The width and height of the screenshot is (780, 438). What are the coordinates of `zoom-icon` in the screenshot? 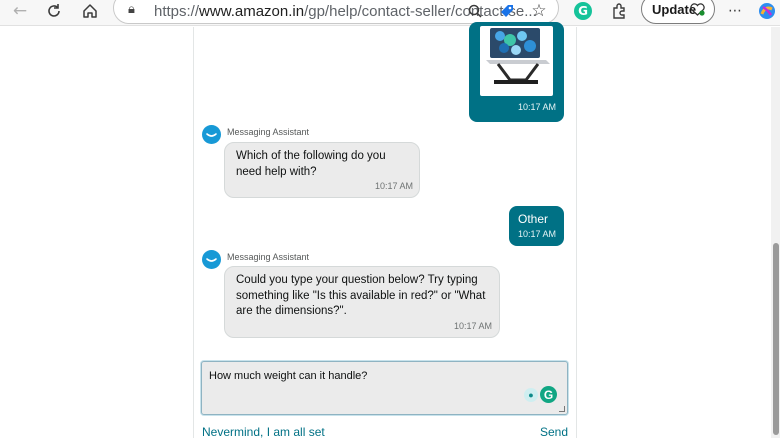 It's located at (475, 11).